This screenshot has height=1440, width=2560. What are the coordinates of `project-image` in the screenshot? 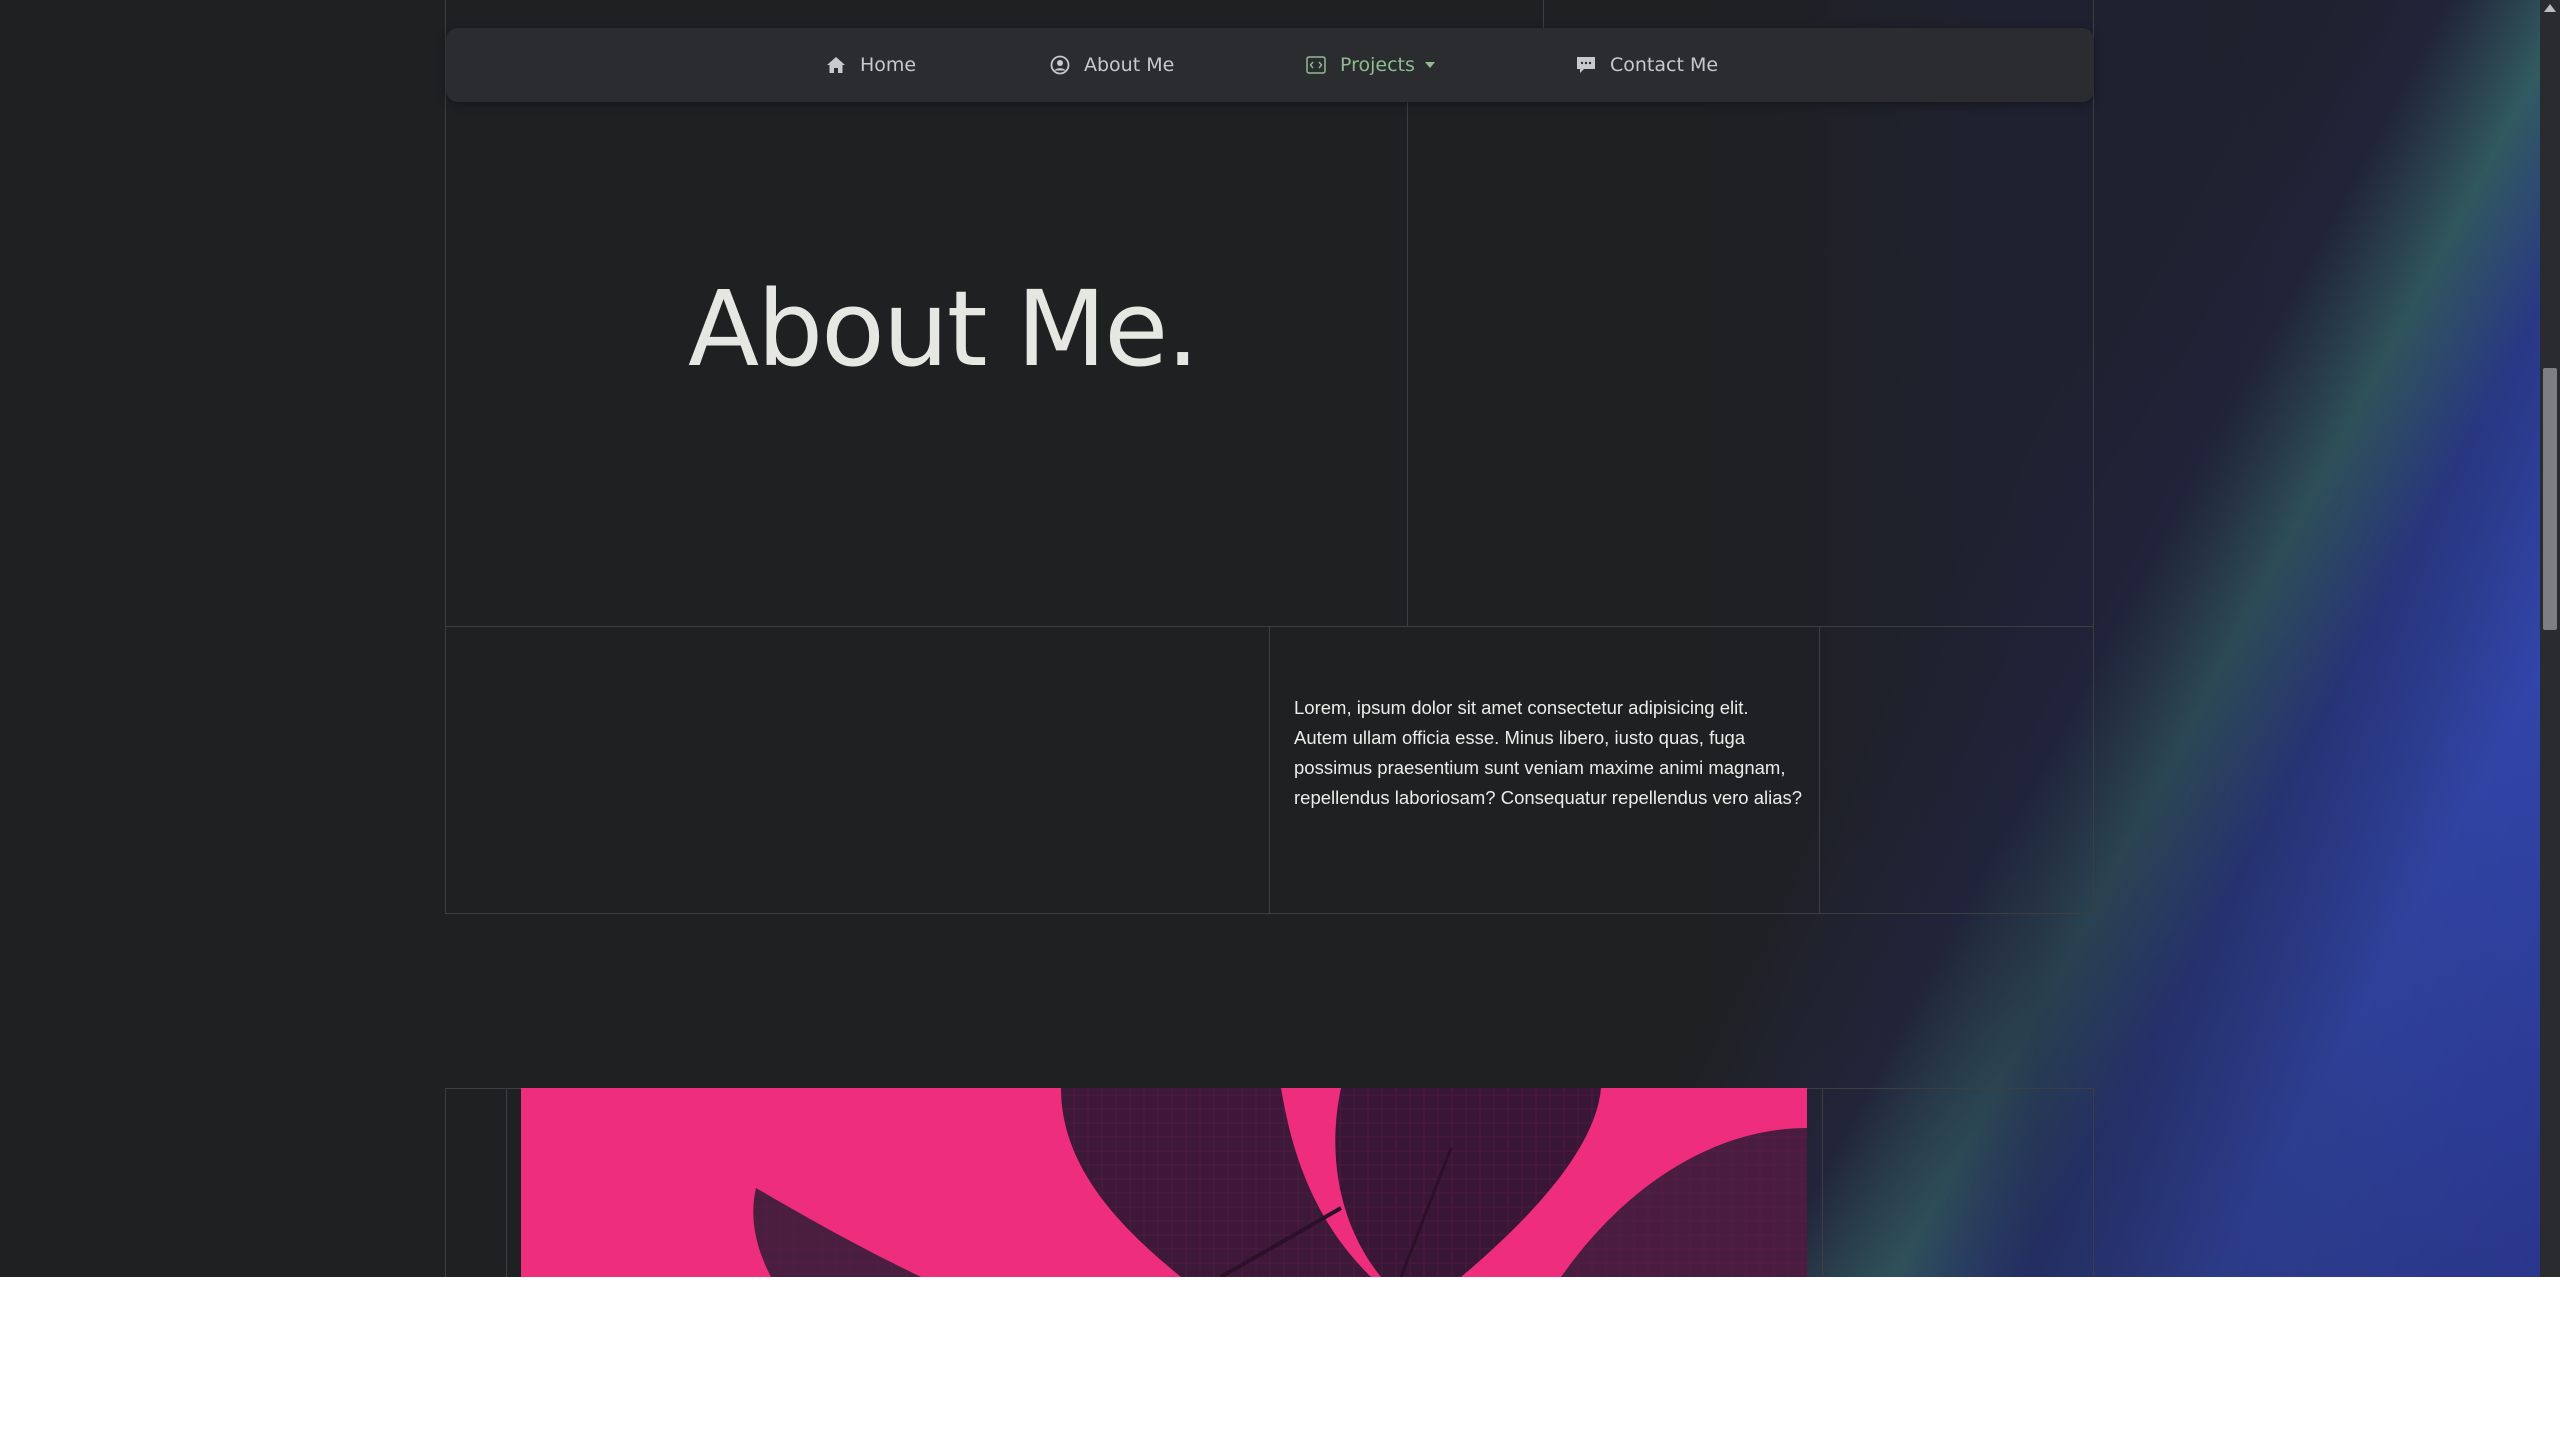 It's located at (1164, 1182).